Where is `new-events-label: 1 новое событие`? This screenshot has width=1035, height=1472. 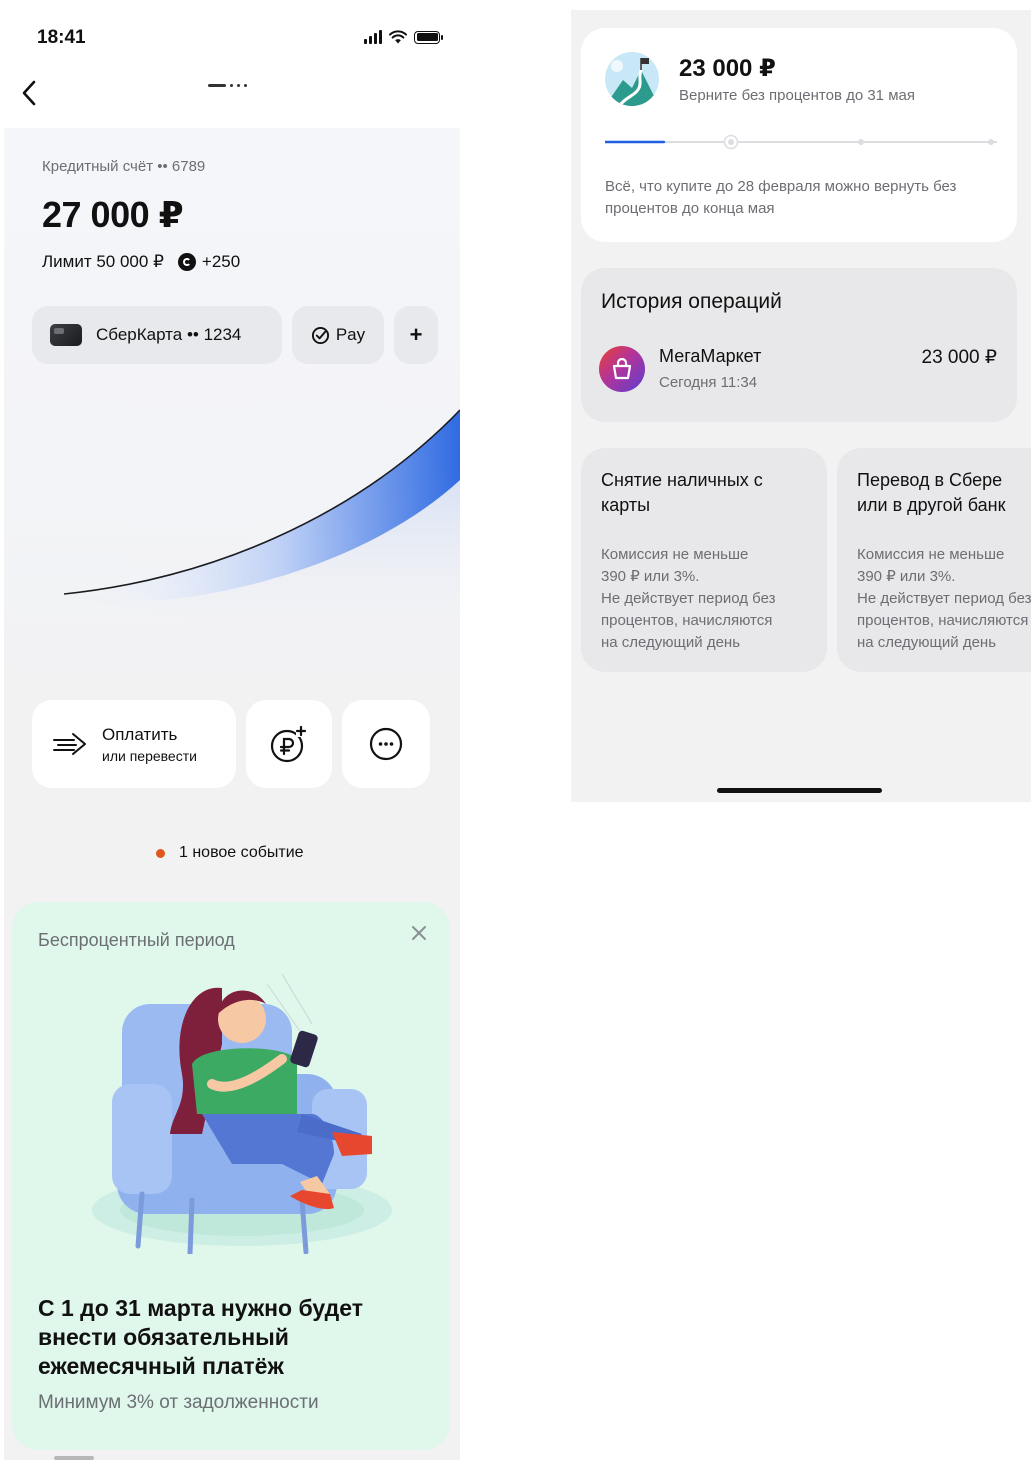 new-events-label: 1 новое событие is located at coordinates (241, 852).